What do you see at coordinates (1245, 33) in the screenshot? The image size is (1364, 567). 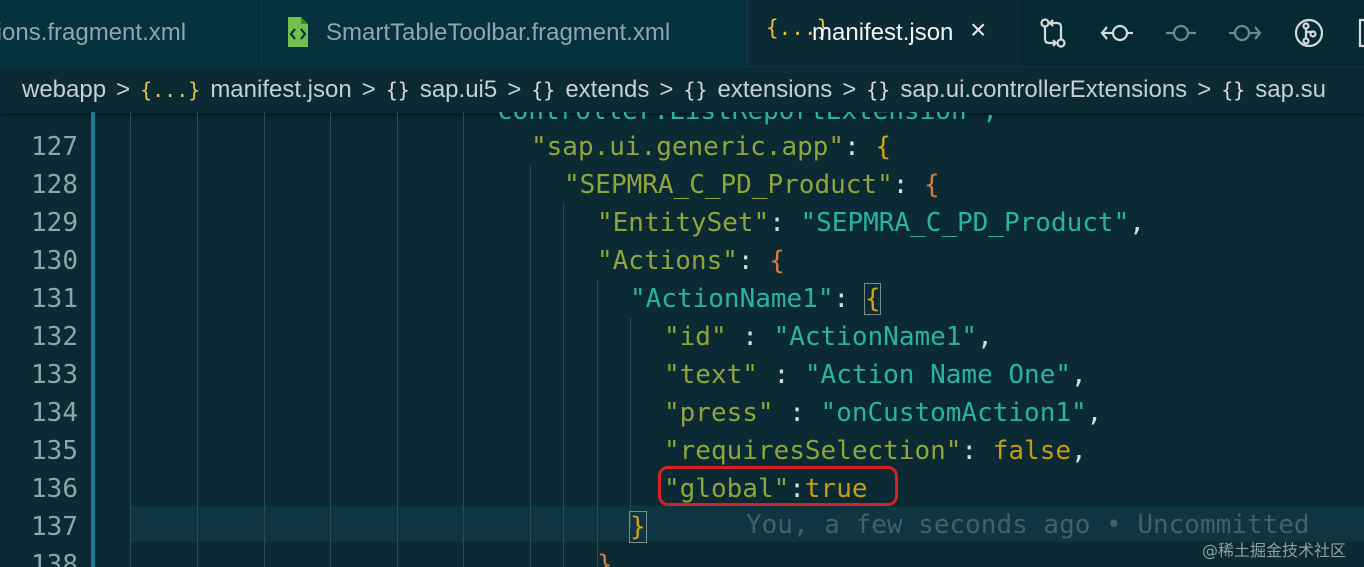 I see `go-forward-icon` at bounding box center [1245, 33].